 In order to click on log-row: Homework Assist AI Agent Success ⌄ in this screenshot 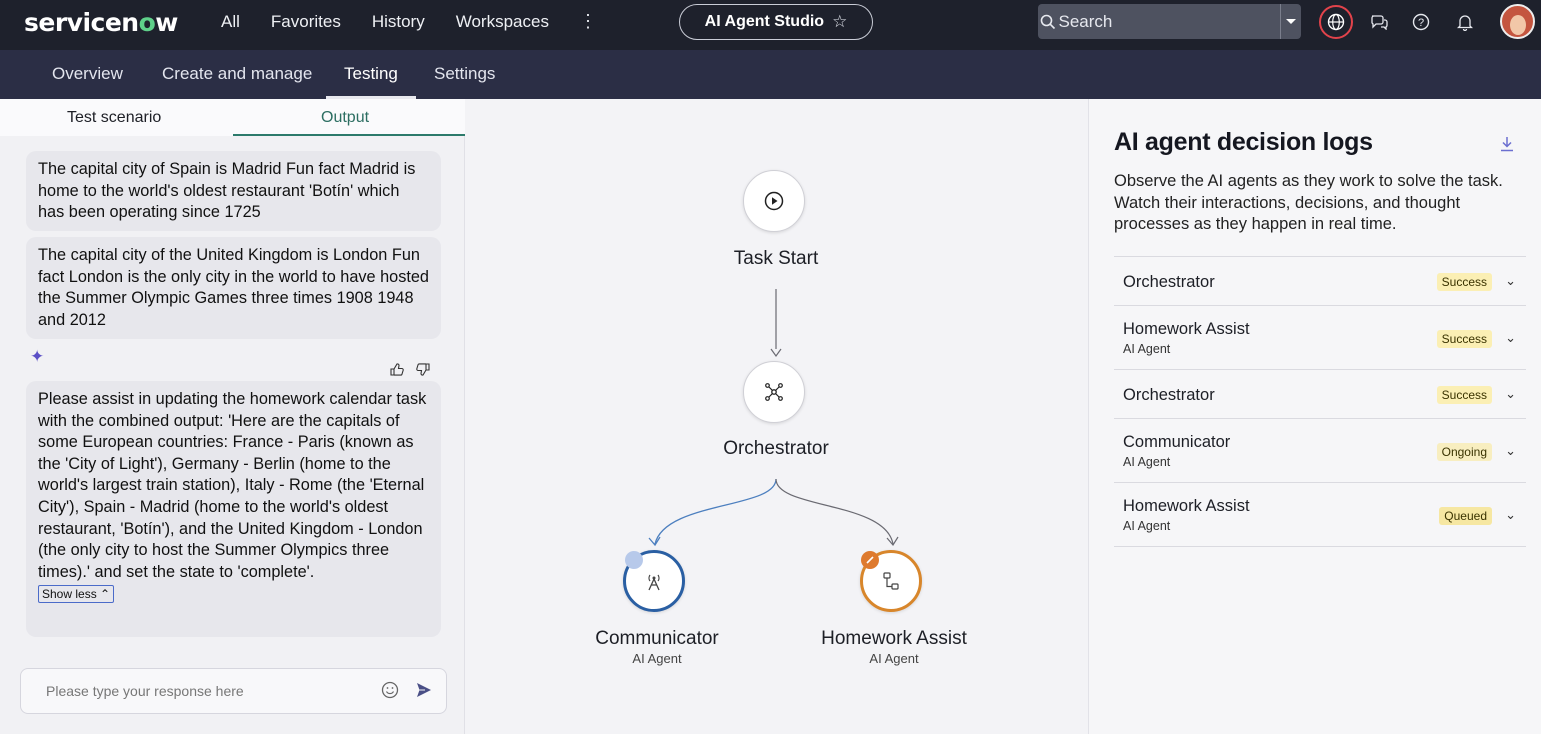, I will do `click(1320, 337)`.